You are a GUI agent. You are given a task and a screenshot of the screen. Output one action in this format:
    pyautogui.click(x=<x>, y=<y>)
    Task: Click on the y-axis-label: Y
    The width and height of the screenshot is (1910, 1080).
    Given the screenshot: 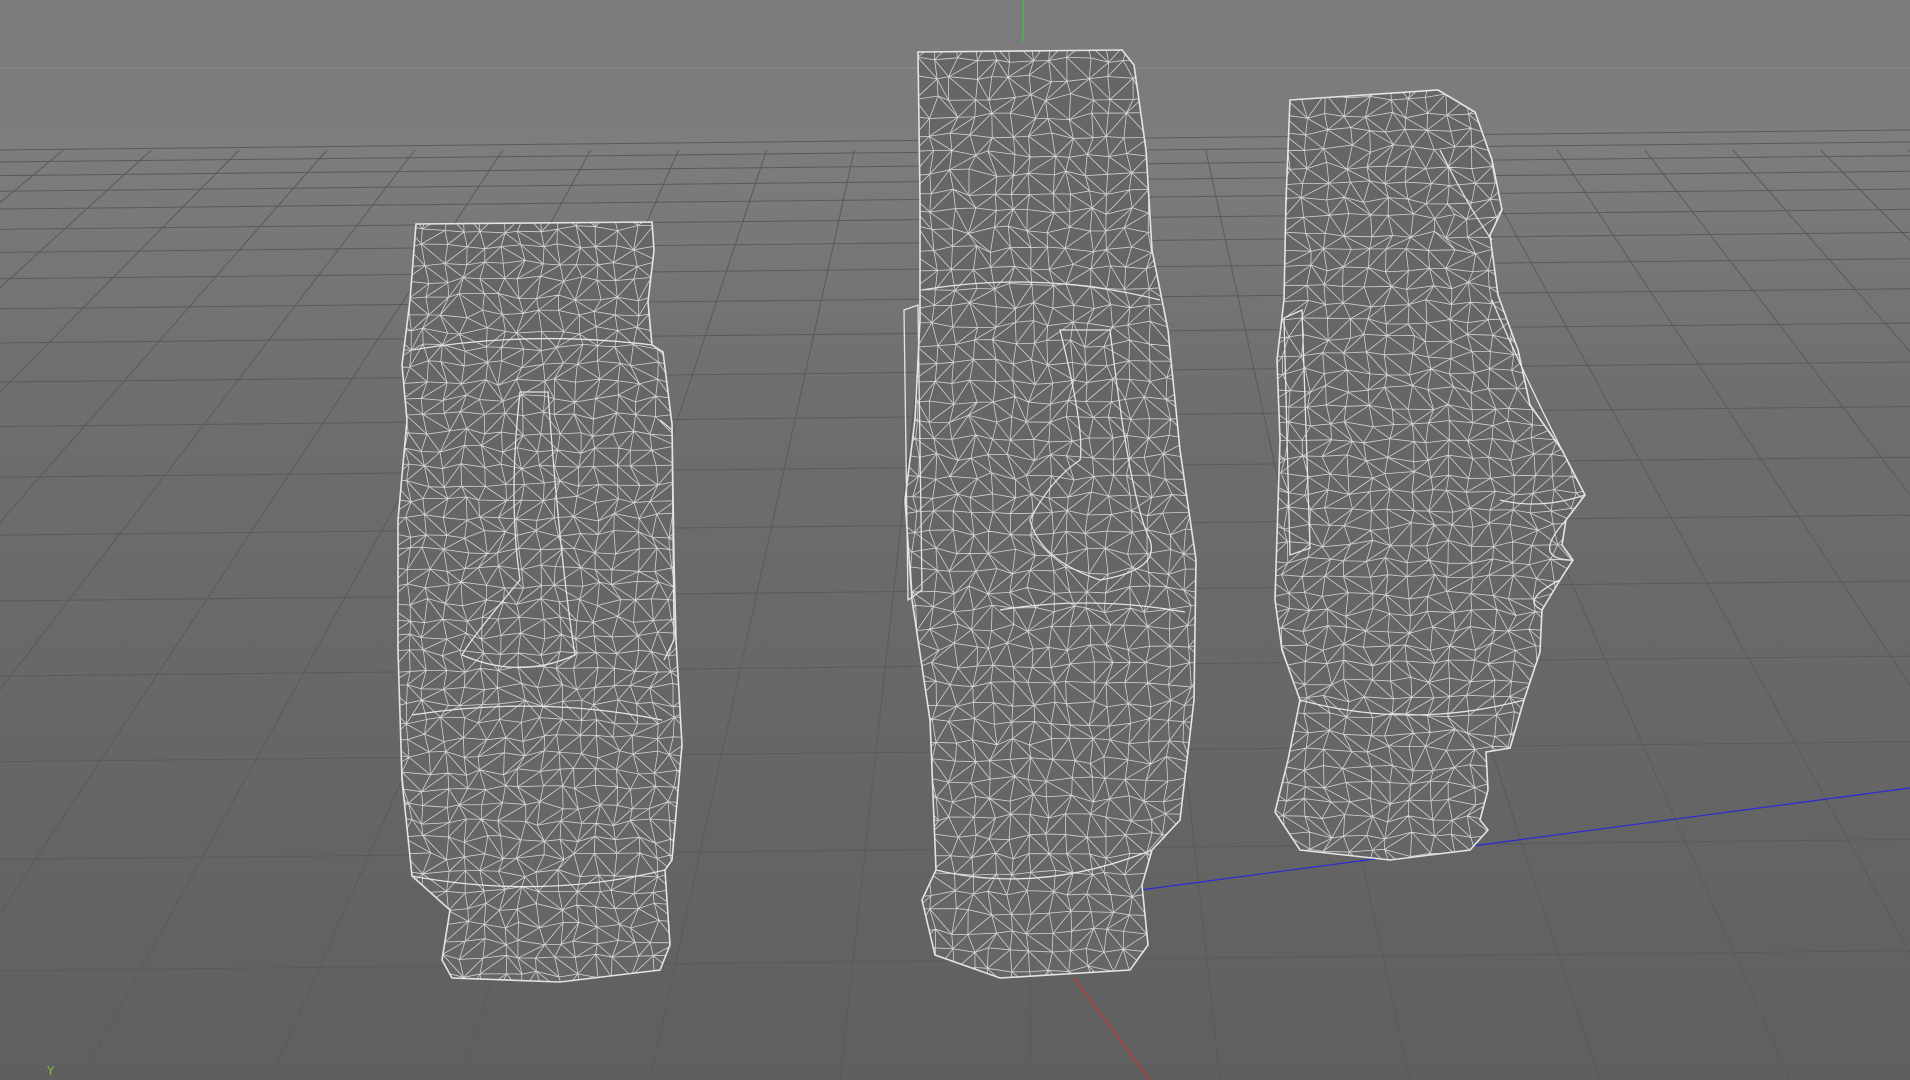 What is the action you would take?
    pyautogui.click(x=51, y=1071)
    